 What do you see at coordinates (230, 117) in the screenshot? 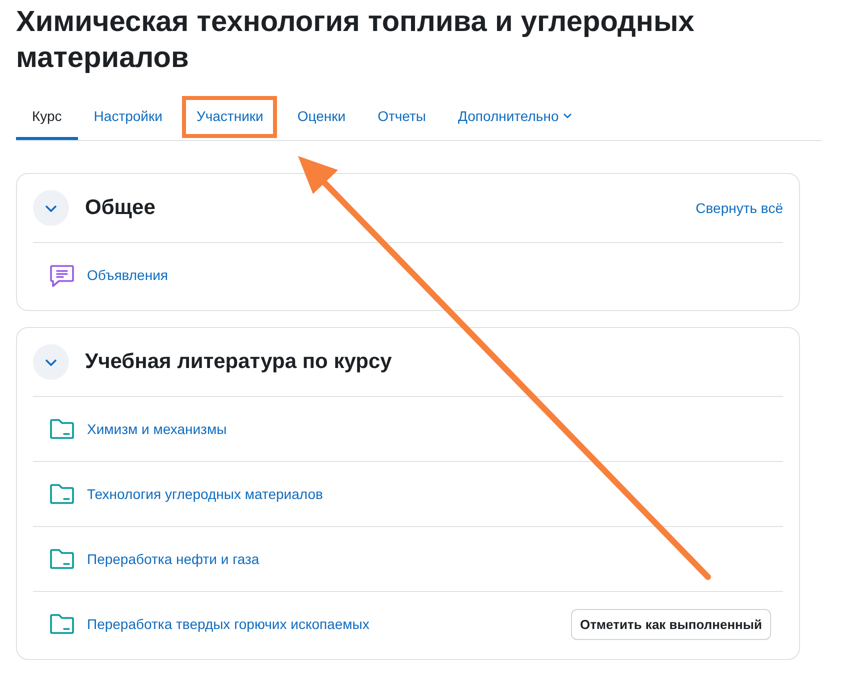
I see `nav-tab: Участники` at bounding box center [230, 117].